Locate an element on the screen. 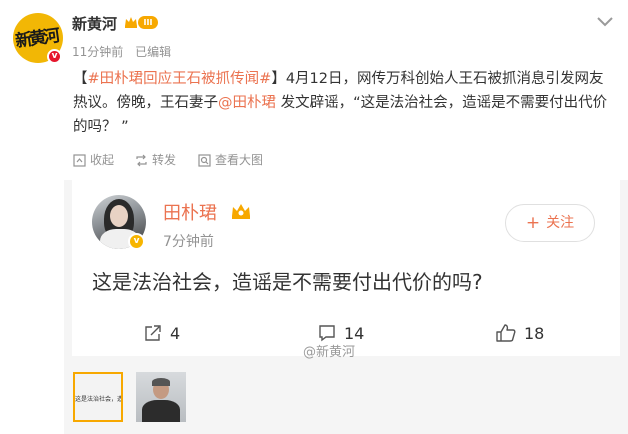  quoted-like-count: 18 is located at coordinates (534, 333).